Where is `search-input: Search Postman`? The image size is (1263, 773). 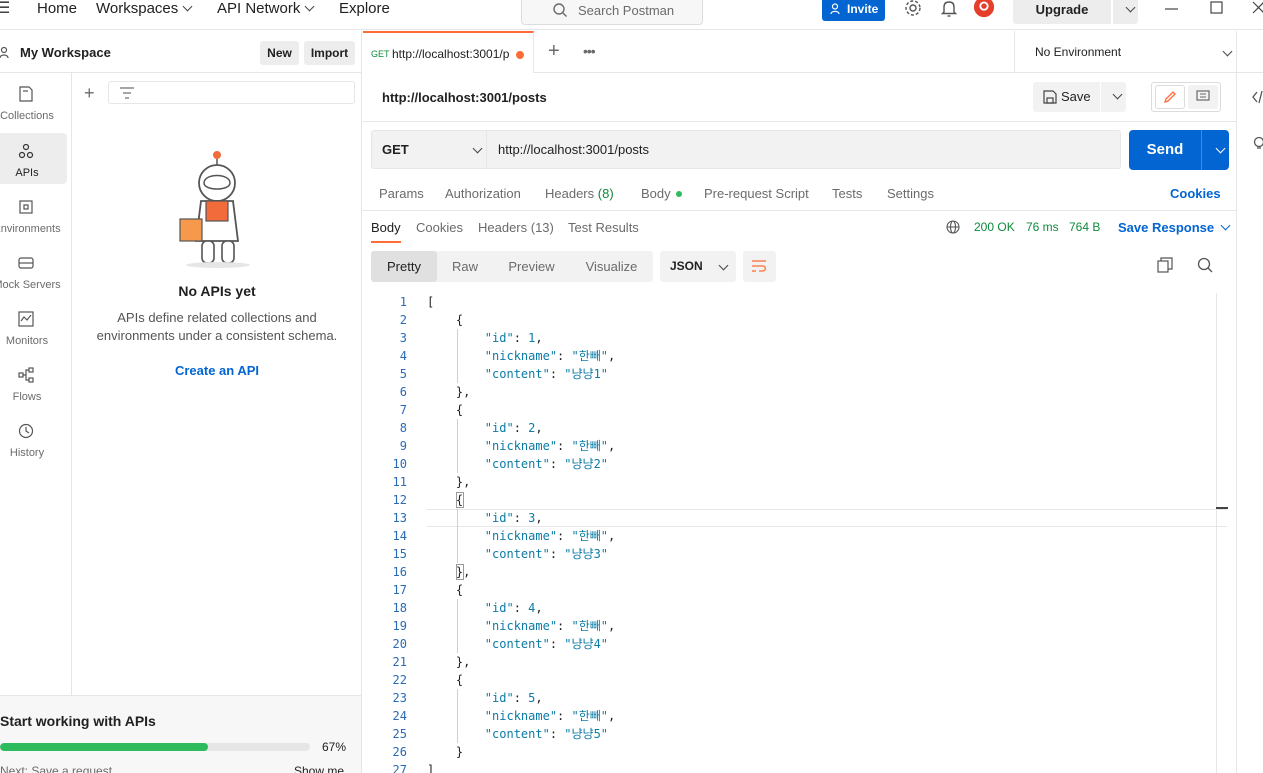 search-input: Search Postman is located at coordinates (612, 12).